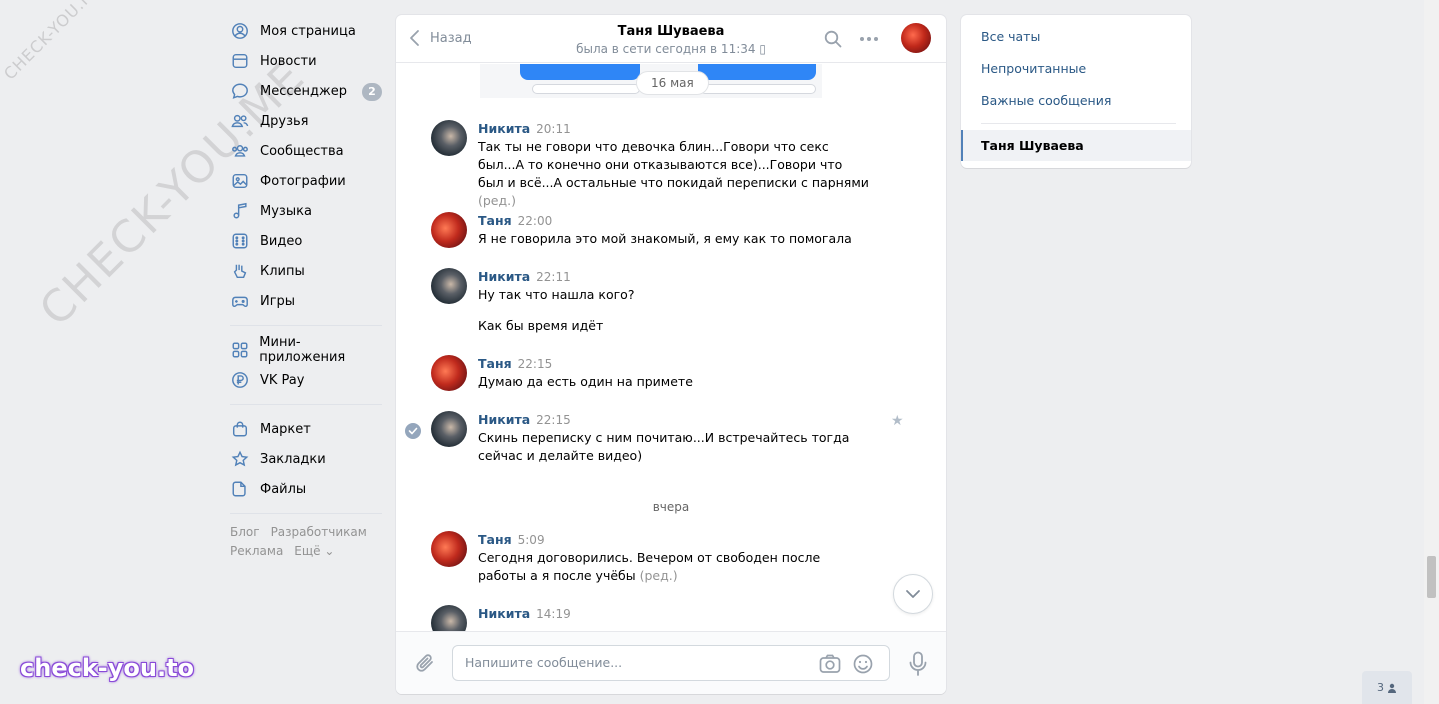  I want to click on message-text: Думаю да есть один на примете, so click(585, 381).